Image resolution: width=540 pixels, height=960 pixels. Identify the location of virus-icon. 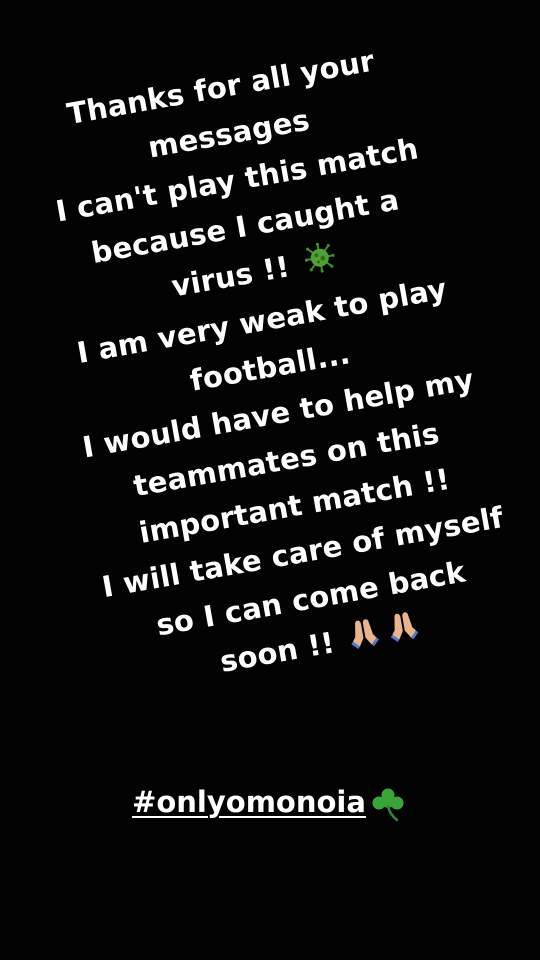
(321, 262).